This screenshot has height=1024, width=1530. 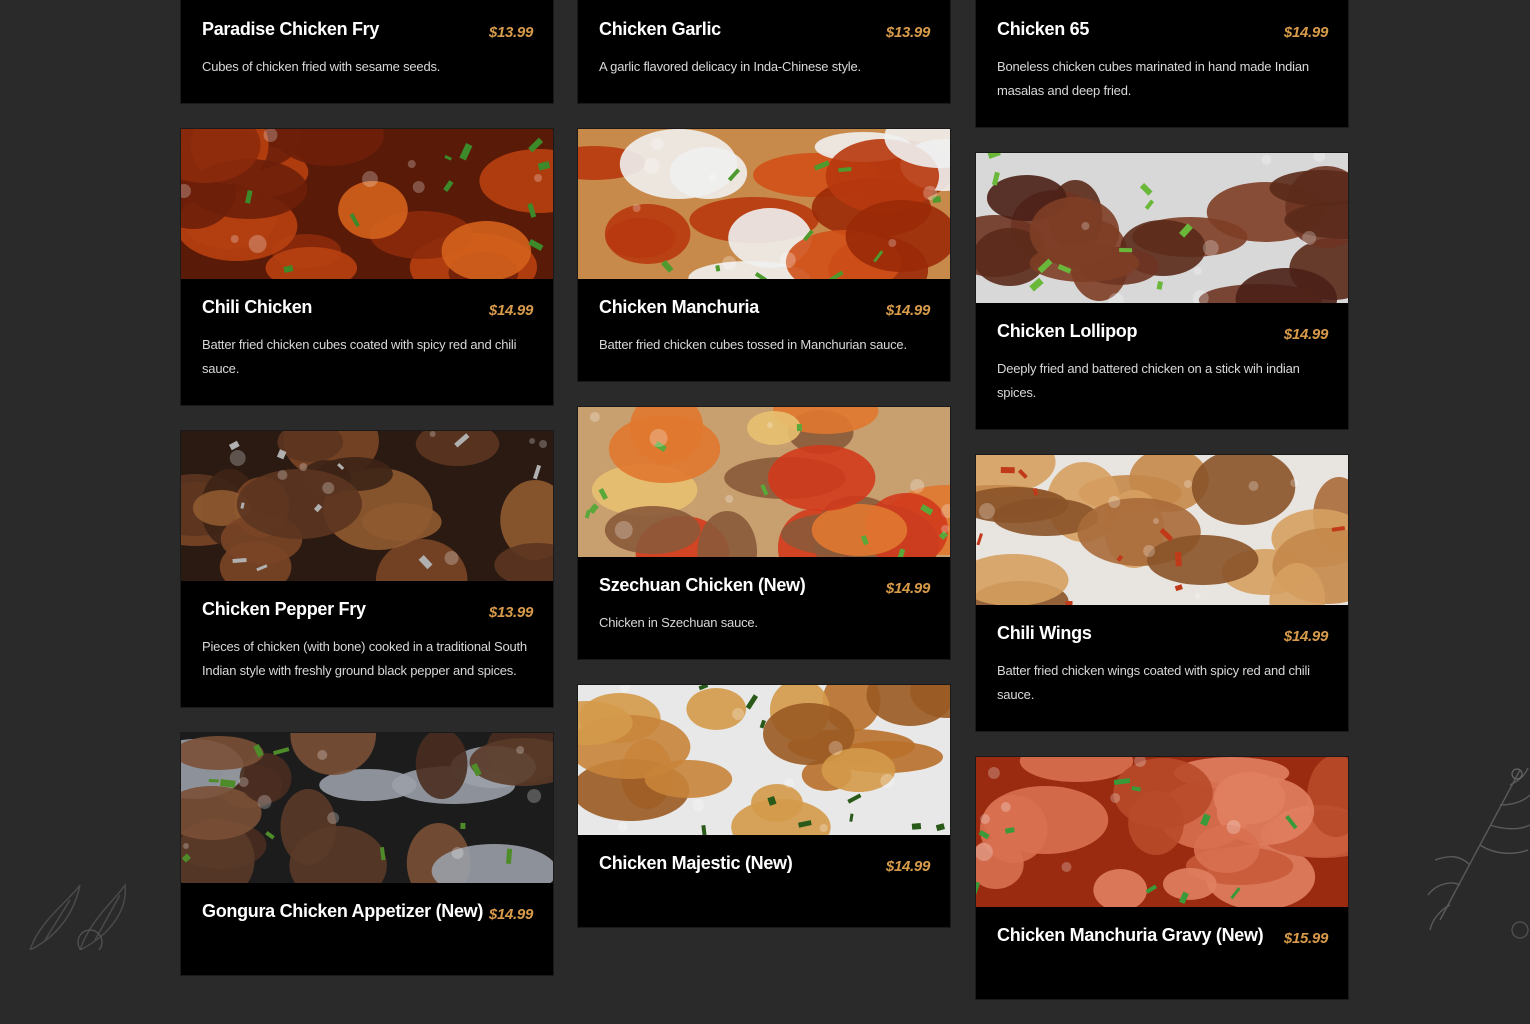 I want to click on gongura-chicken-photo, so click(x=367, y=808).